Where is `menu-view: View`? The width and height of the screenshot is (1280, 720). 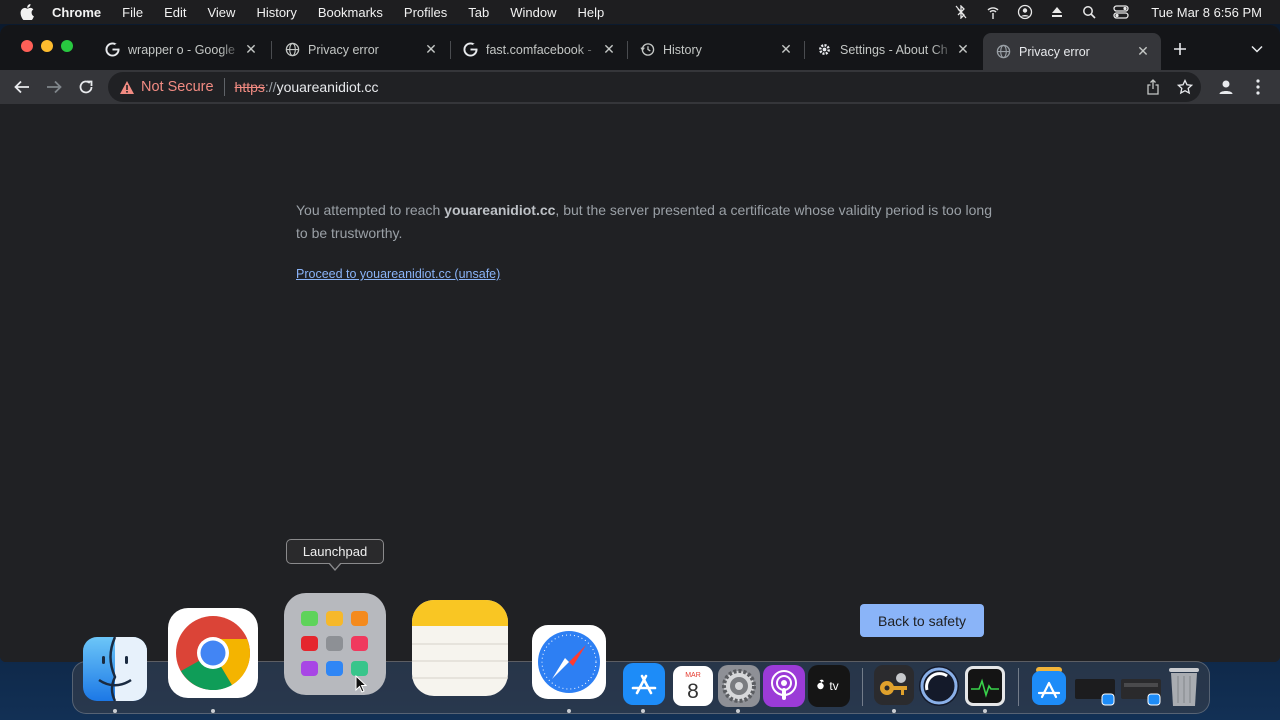
menu-view: View is located at coordinates (221, 12).